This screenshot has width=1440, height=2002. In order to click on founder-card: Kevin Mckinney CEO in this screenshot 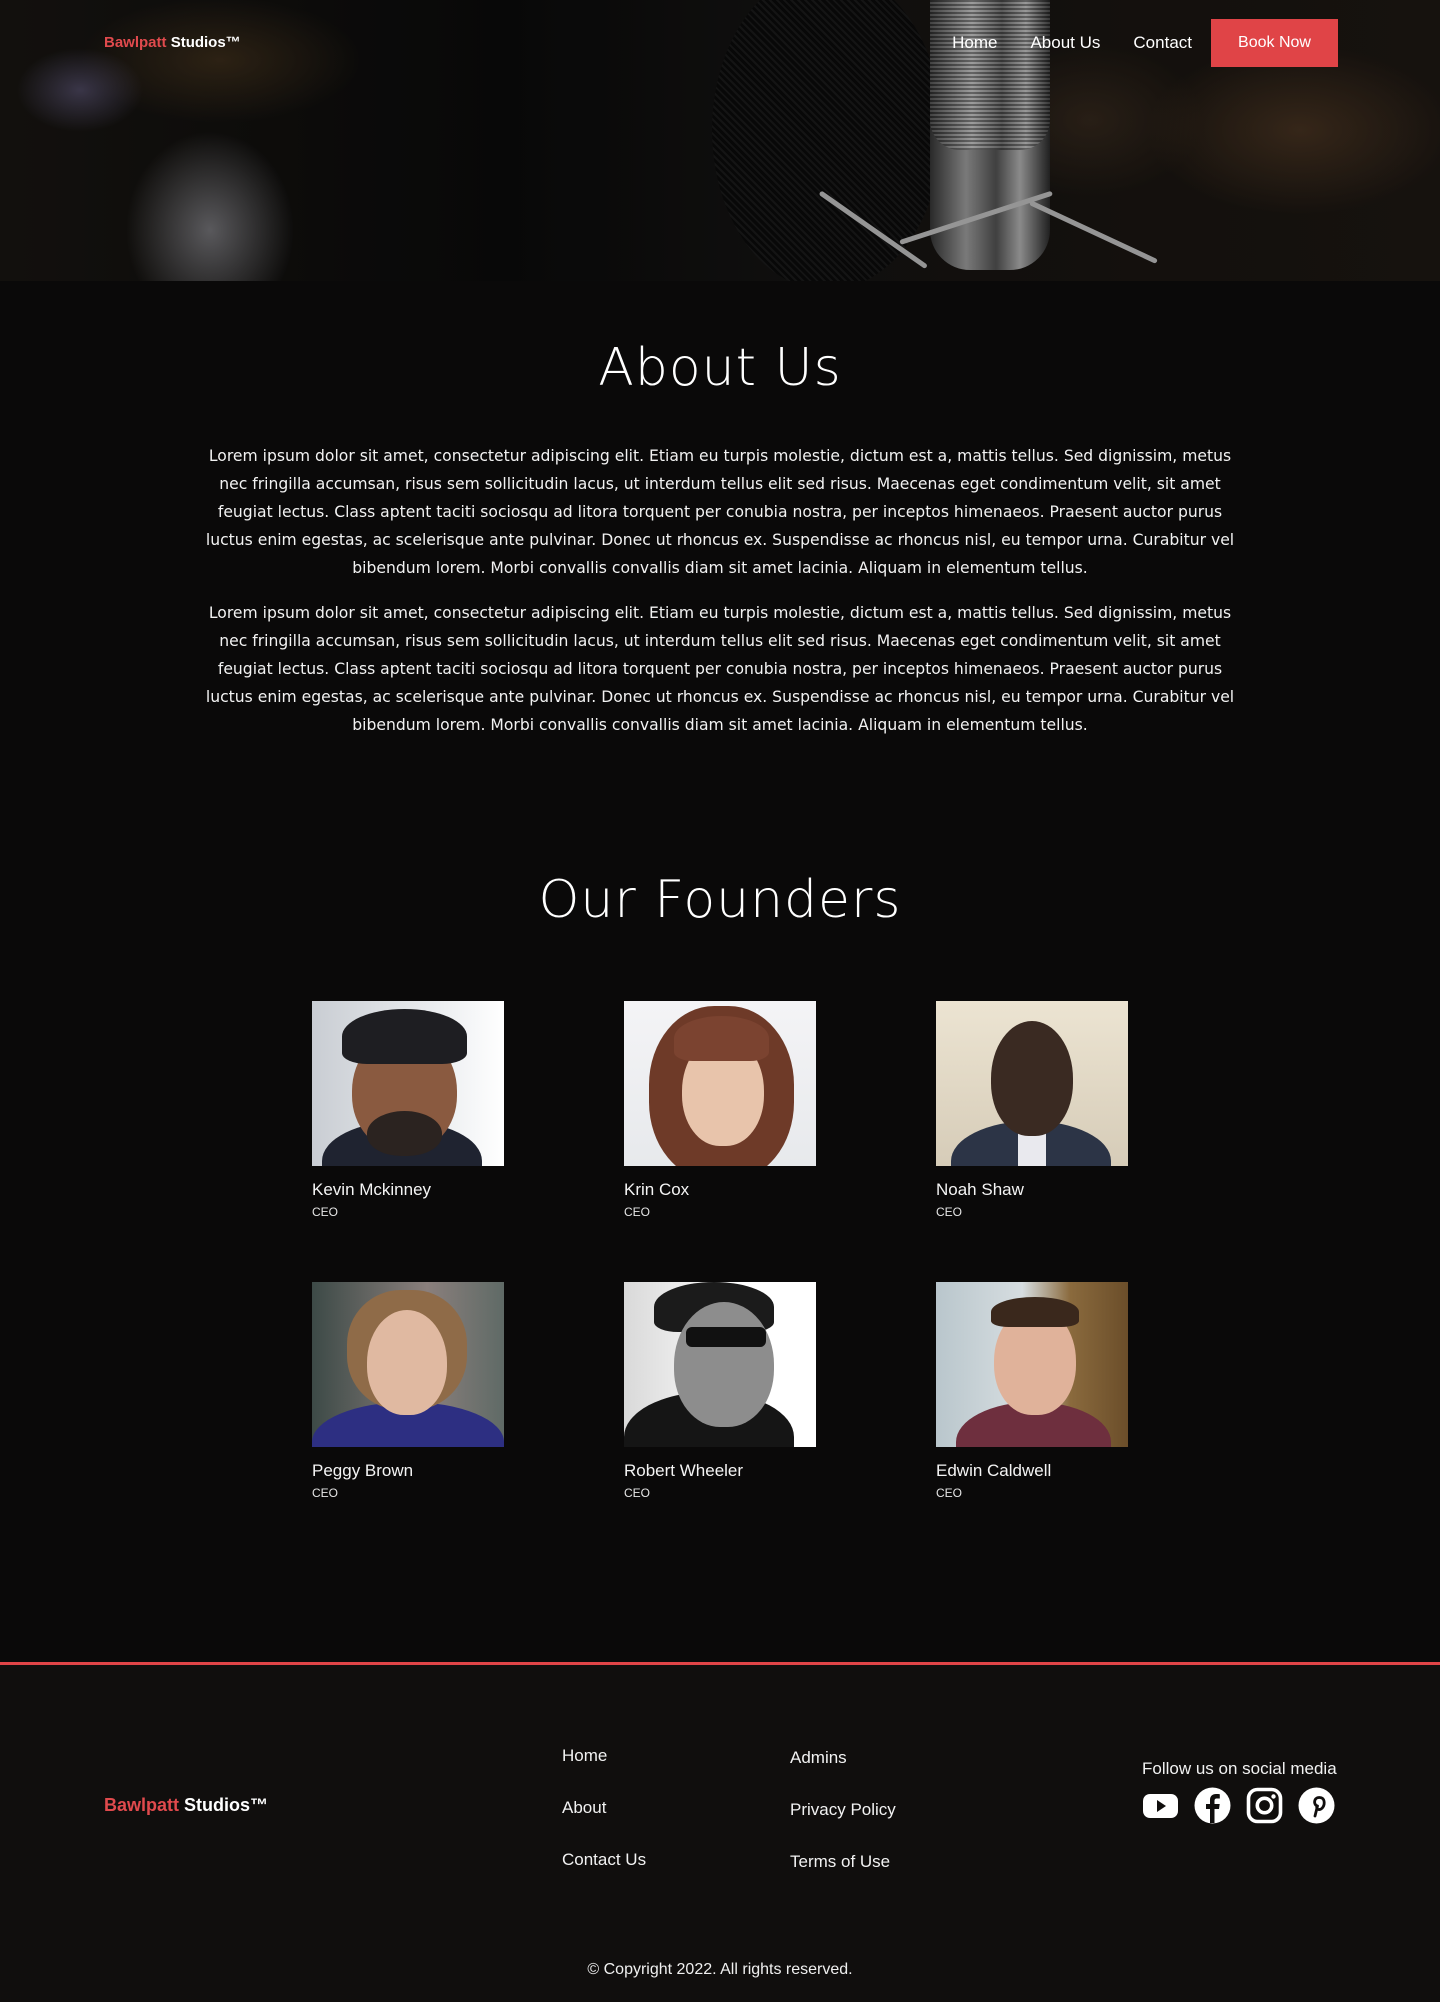, I will do `click(408, 1110)`.